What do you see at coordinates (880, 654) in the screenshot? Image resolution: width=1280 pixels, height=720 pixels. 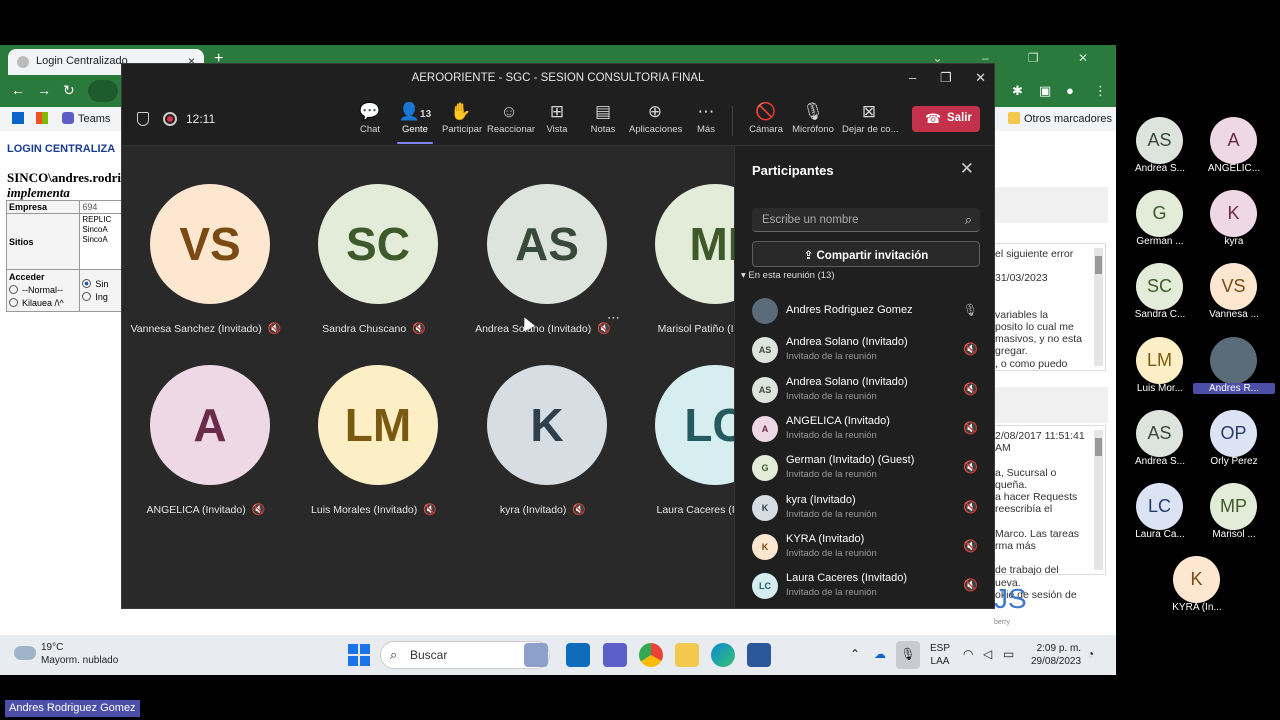 I see `onedrive-icon: ☁` at bounding box center [880, 654].